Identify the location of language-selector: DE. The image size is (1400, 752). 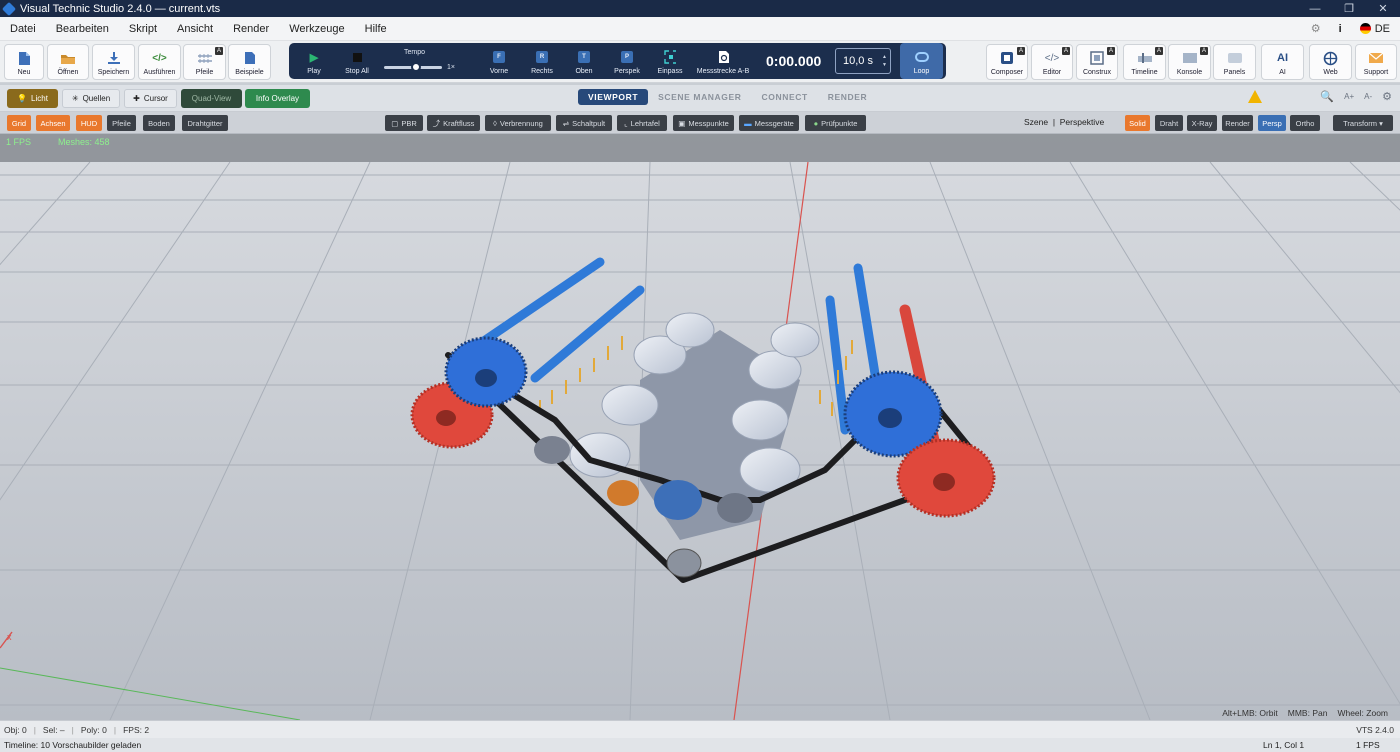
(1374, 29).